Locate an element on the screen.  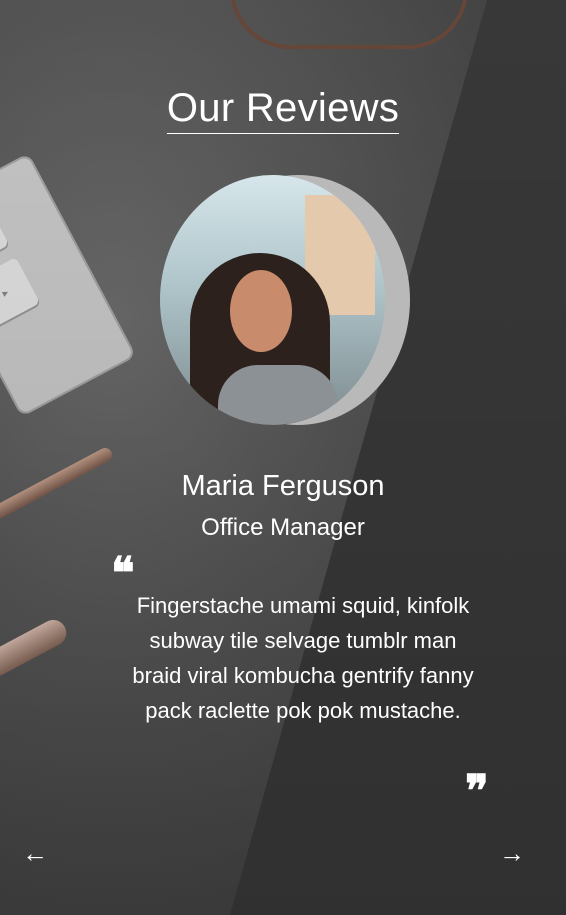
avatar is located at coordinates (272, 300).